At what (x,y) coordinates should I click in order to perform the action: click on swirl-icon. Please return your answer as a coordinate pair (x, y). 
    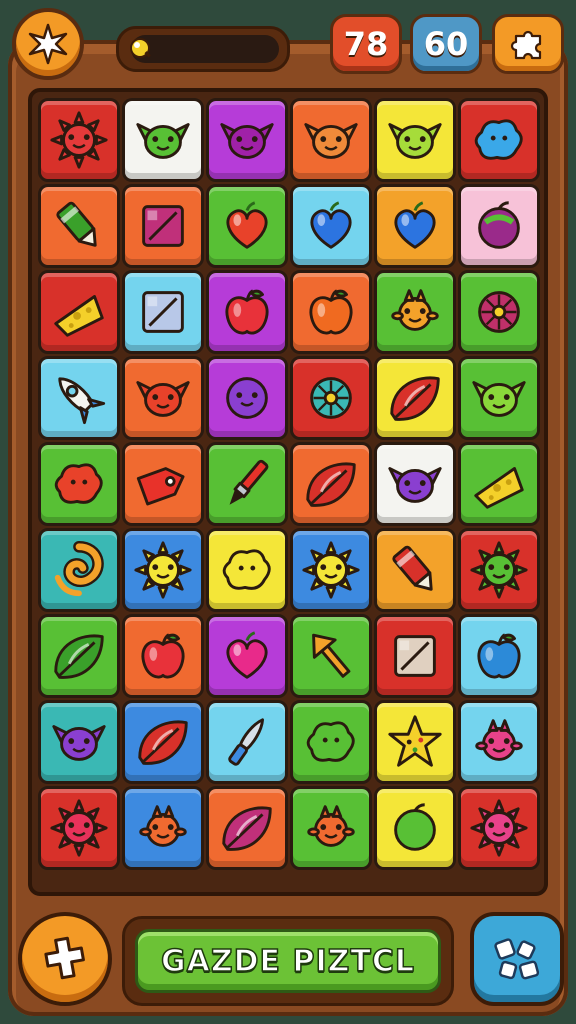
    Looking at the image, I should click on (79, 568).